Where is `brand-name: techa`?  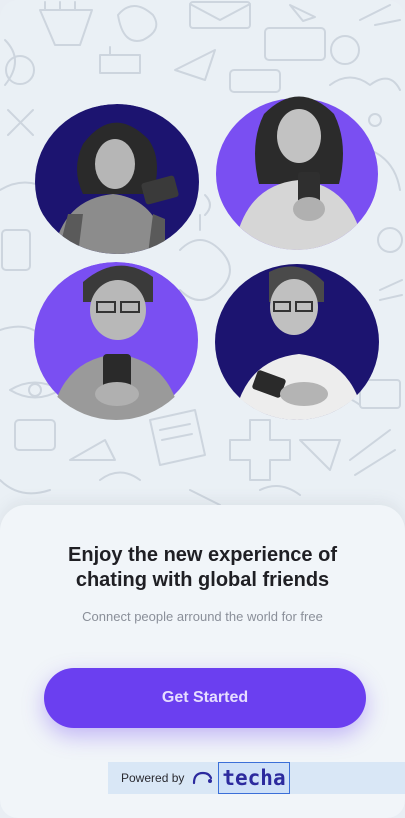 brand-name: techa is located at coordinates (254, 778).